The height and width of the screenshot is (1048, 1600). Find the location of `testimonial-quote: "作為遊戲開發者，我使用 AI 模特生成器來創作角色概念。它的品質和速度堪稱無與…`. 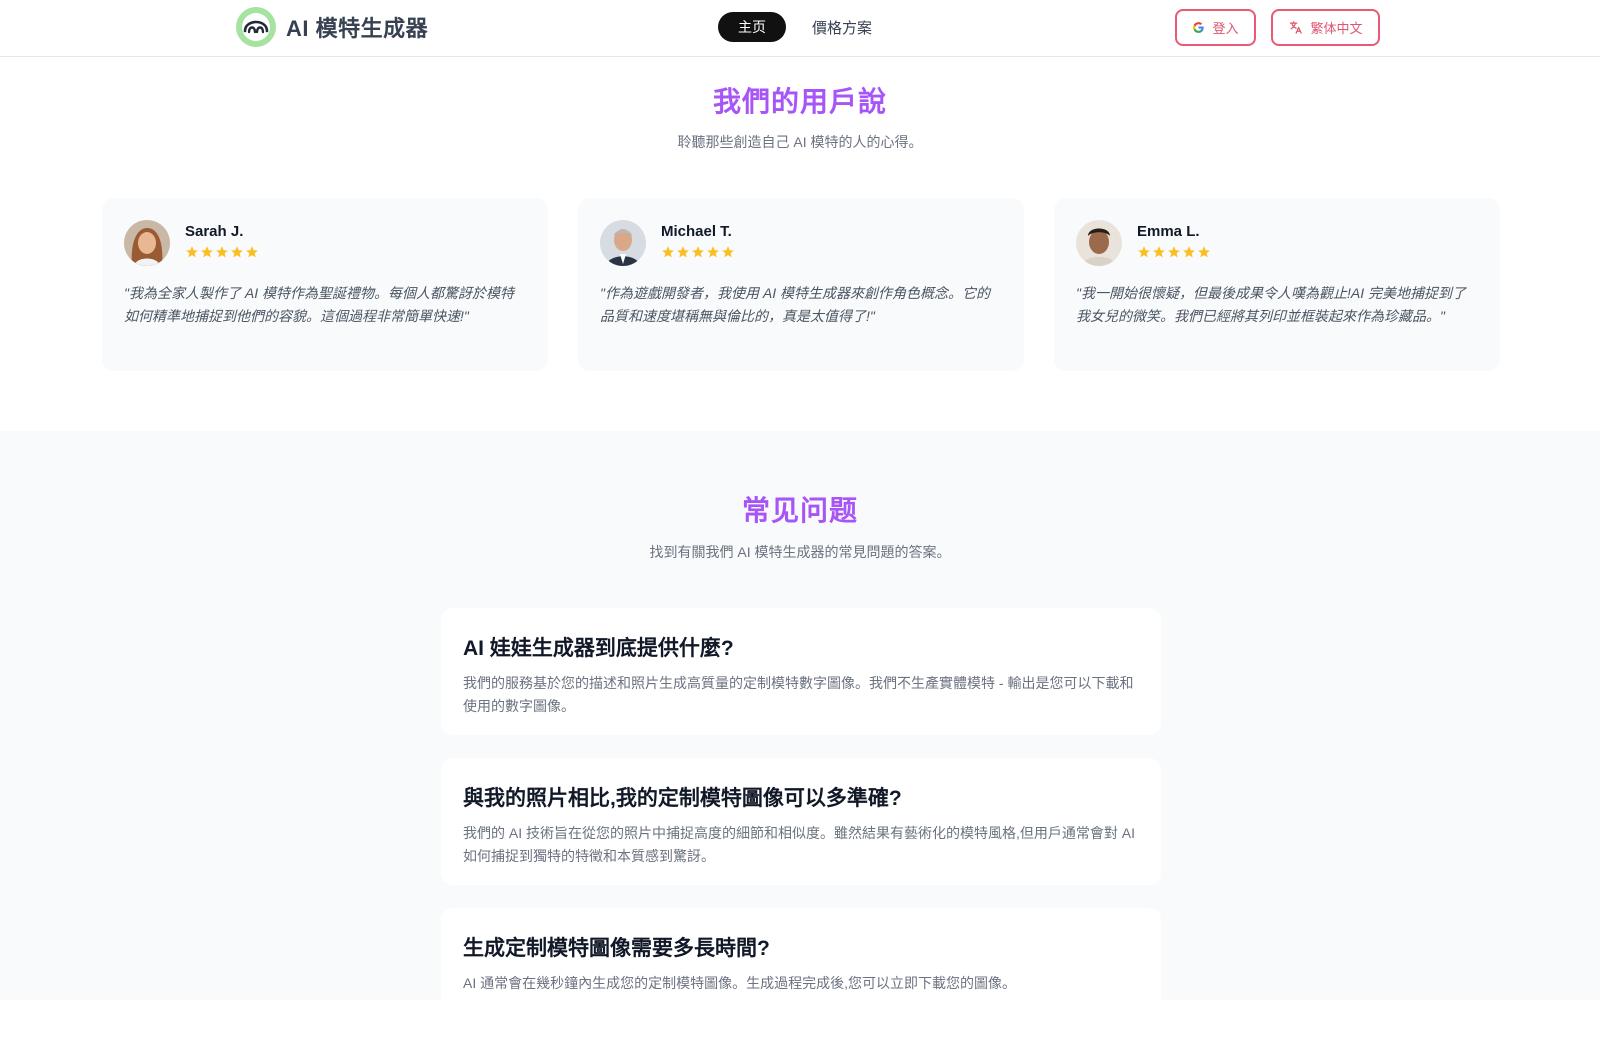

testimonial-quote: "作為遊戲開發者，我使用 AI 模特生成器來創作角色概念。它的品質和速度堪稱無與… is located at coordinates (795, 304).